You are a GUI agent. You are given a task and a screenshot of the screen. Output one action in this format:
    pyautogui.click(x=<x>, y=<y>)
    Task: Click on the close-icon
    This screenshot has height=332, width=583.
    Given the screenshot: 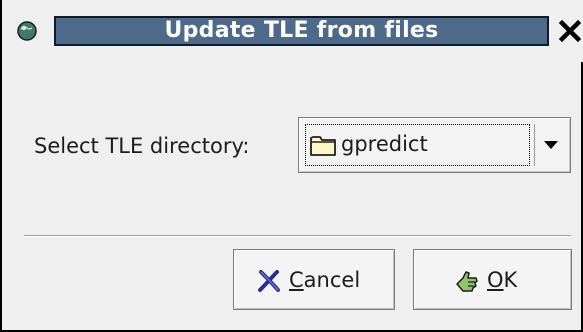 What is the action you would take?
    pyautogui.click(x=570, y=31)
    